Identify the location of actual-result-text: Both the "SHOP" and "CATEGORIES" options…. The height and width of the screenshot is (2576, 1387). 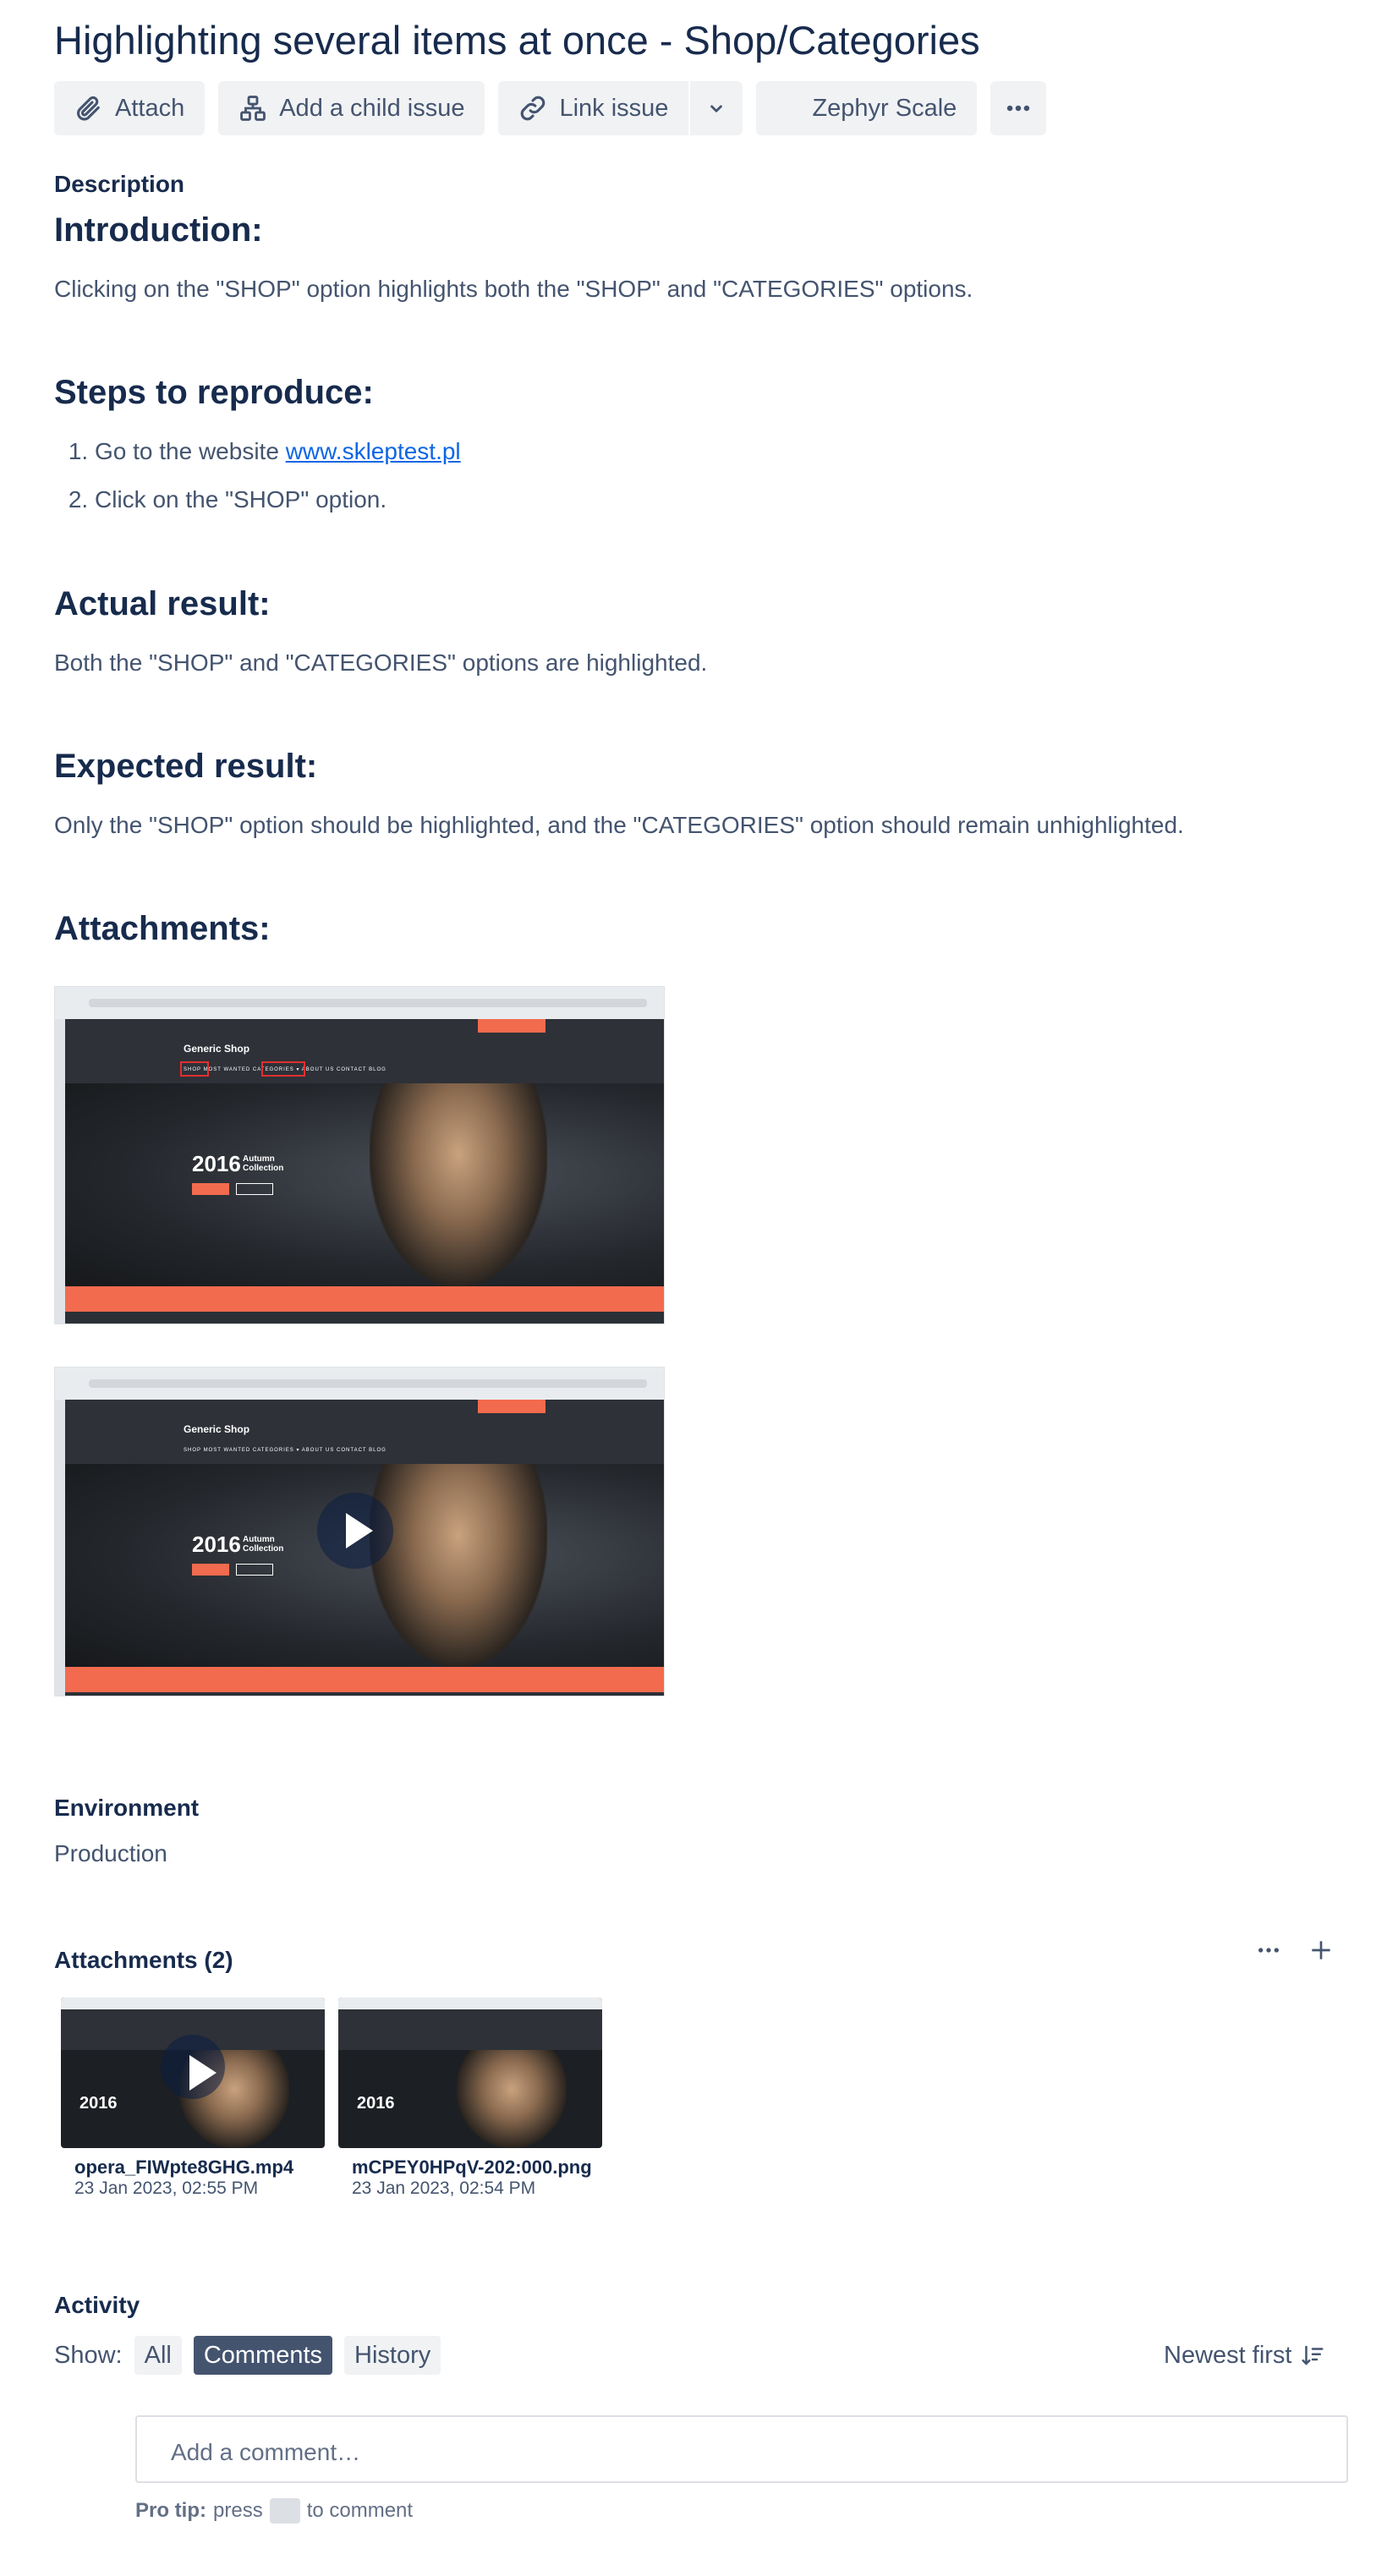
(381, 662).